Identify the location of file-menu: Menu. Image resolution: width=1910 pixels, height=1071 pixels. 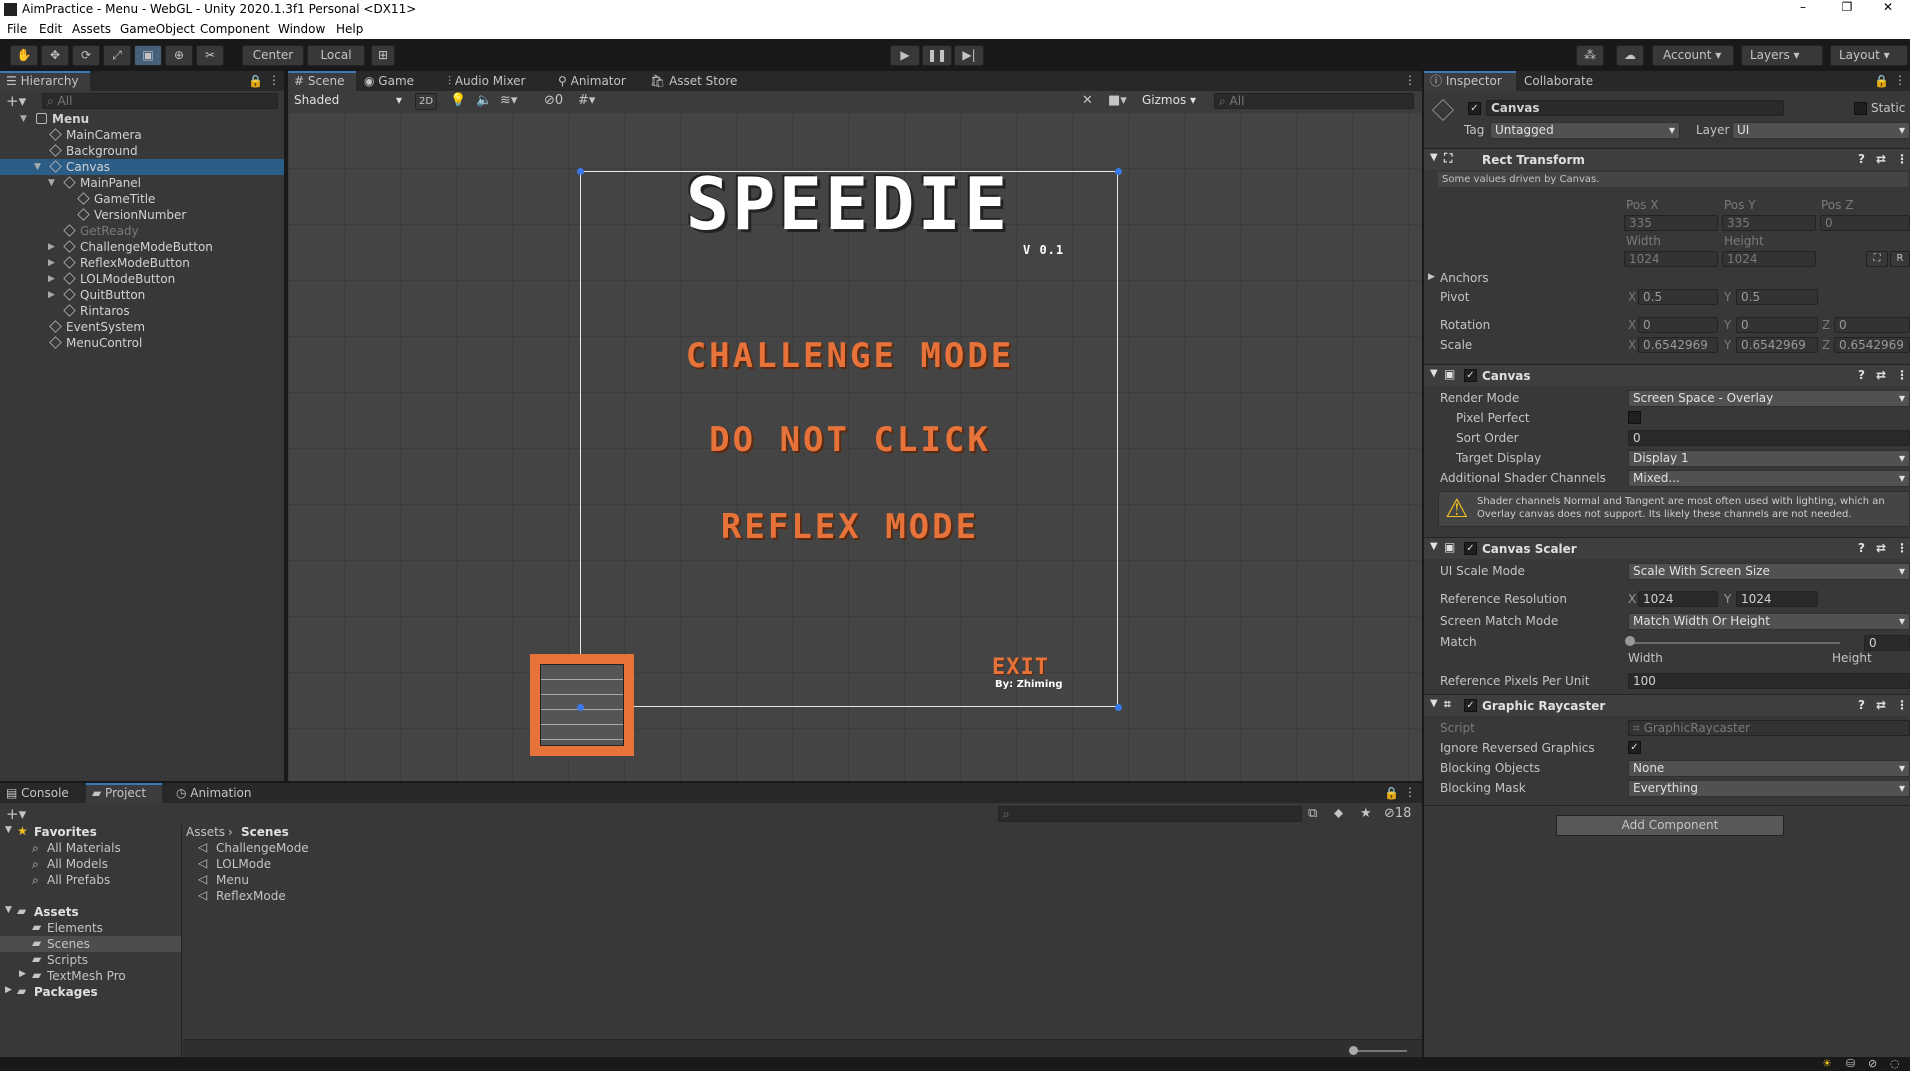
(232, 880).